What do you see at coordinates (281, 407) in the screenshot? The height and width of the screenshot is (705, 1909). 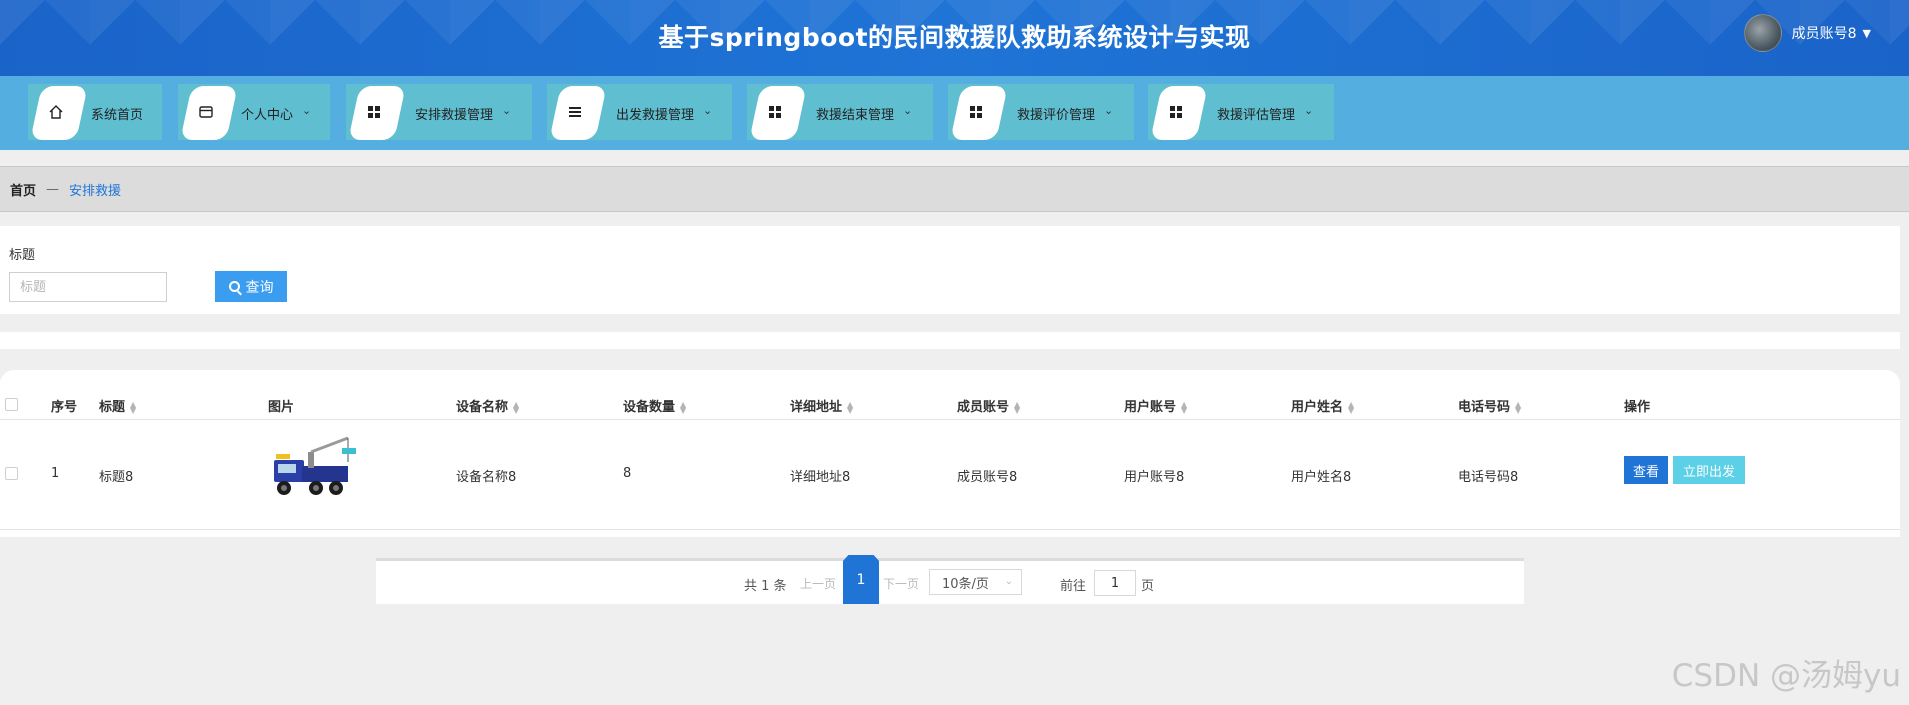 I see `column-header-image: 图片` at bounding box center [281, 407].